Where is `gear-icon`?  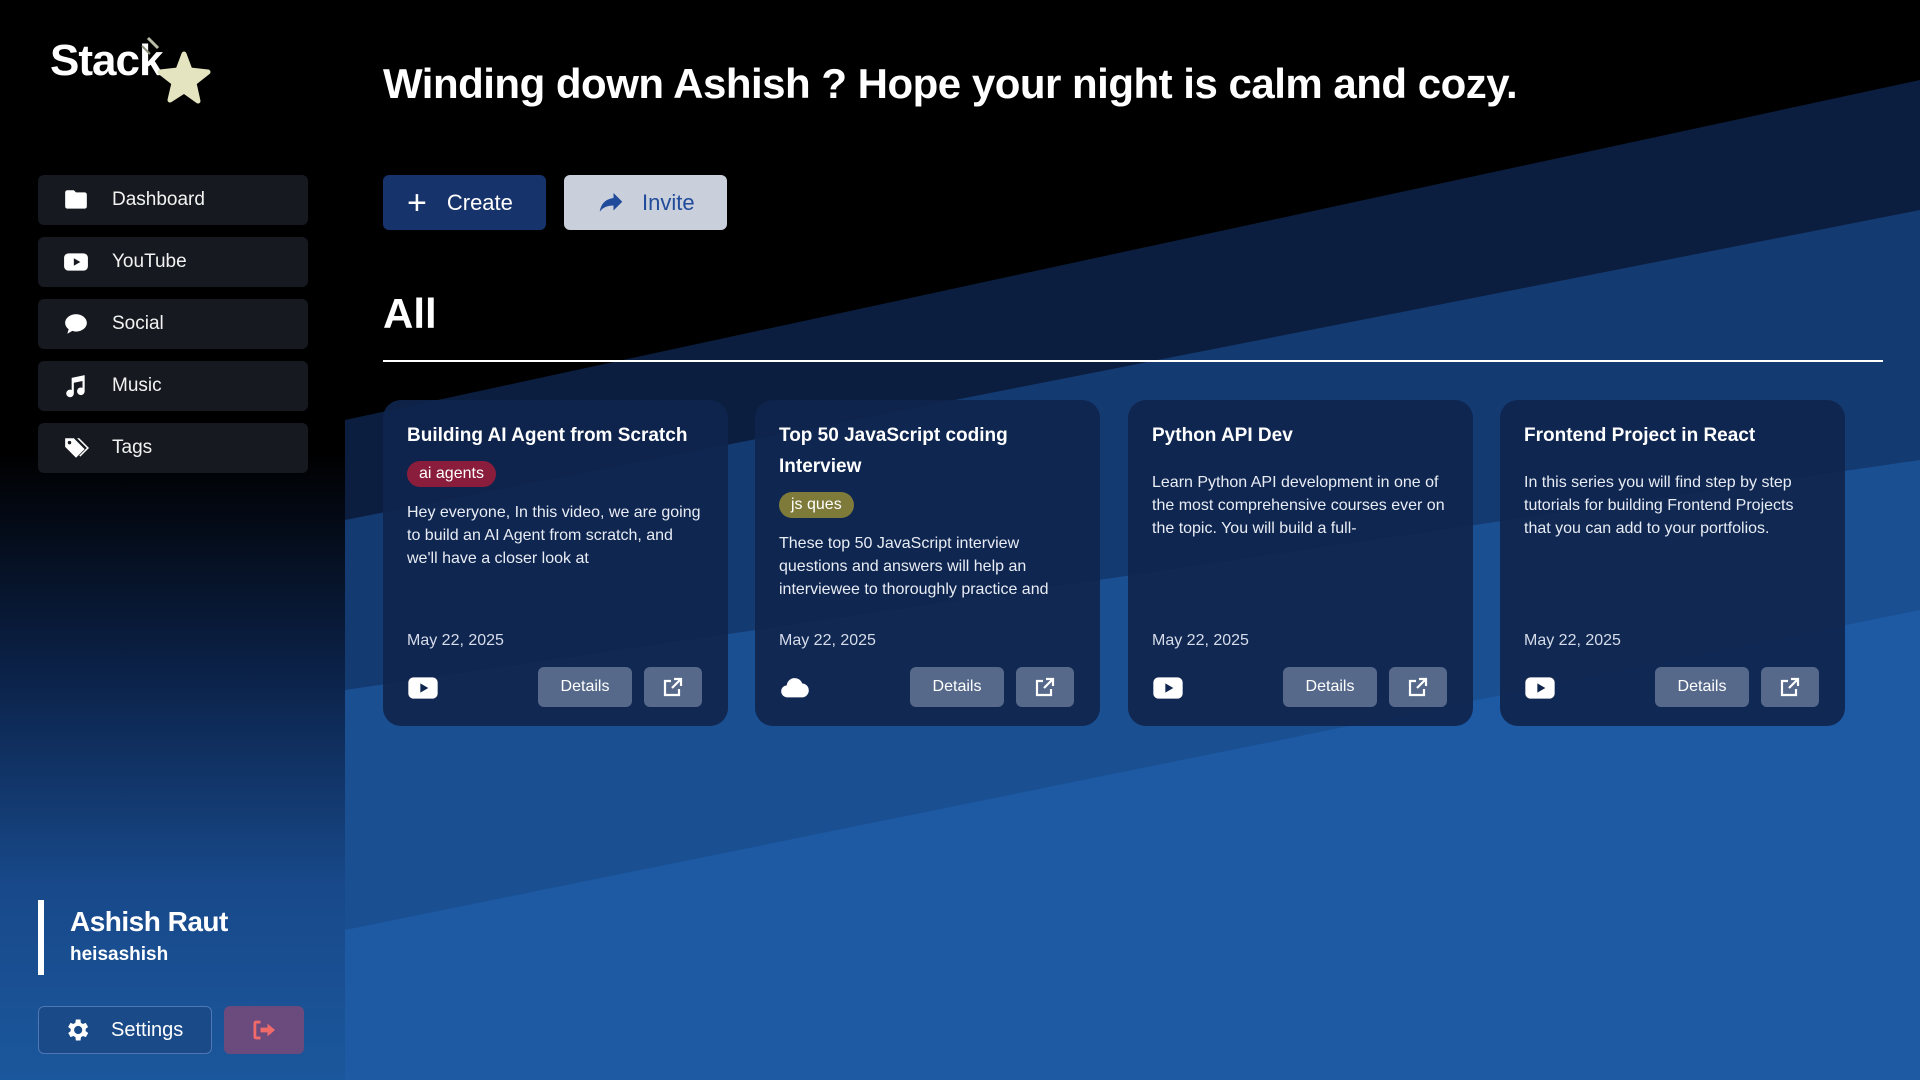 gear-icon is located at coordinates (78, 1030).